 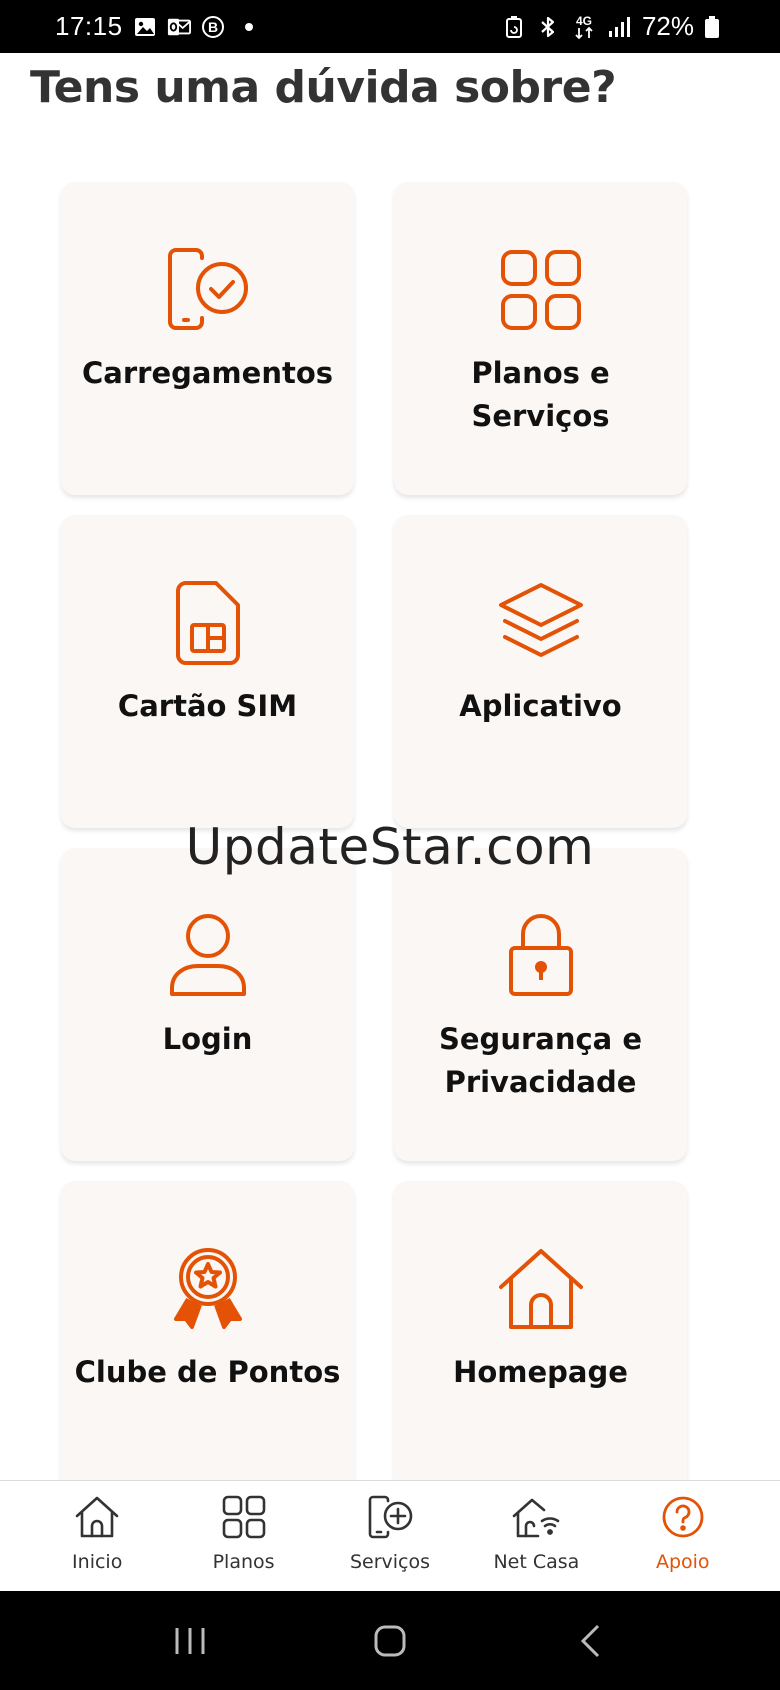 What do you see at coordinates (536, 1517) in the screenshot?
I see `home-wifi-icon` at bounding box center [536, 1517].